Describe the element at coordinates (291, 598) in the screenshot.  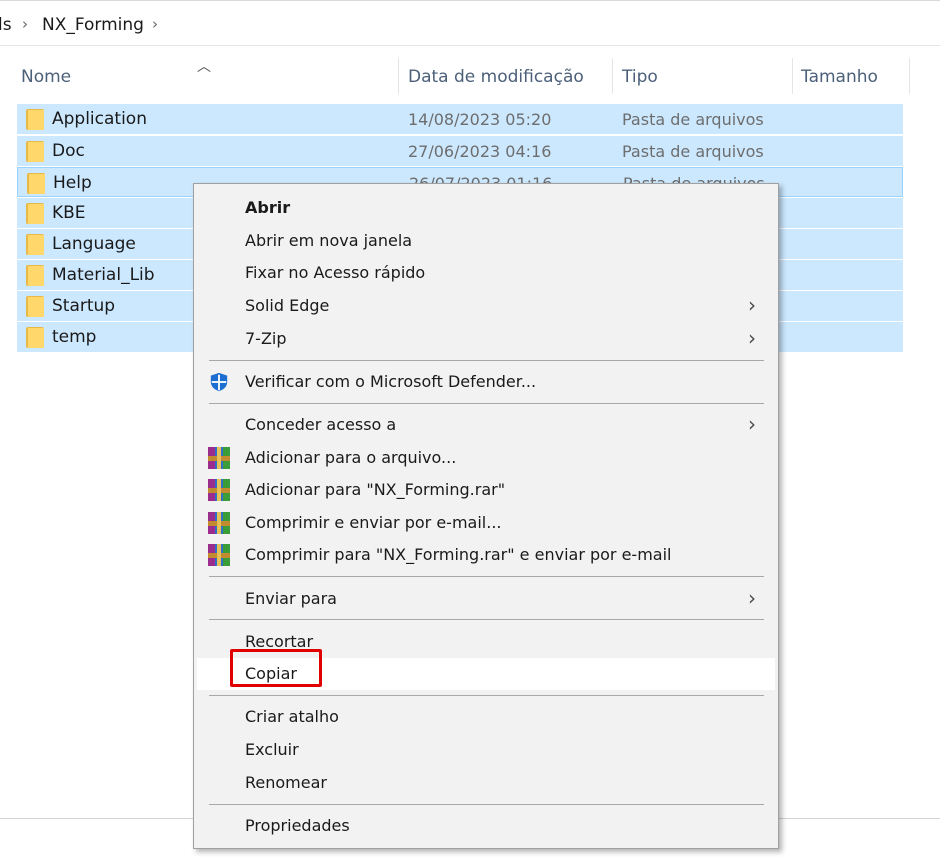
I see `menu-item-label: Enviar para` at that location.